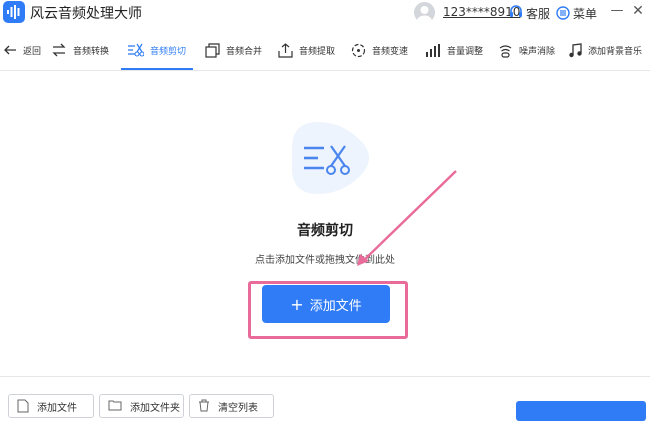 This screenshot has height=421, width=650. What do you see at coordinates (581, 411) in the screenshot?
I see `start-process-button` at bounding box center [581, 411].